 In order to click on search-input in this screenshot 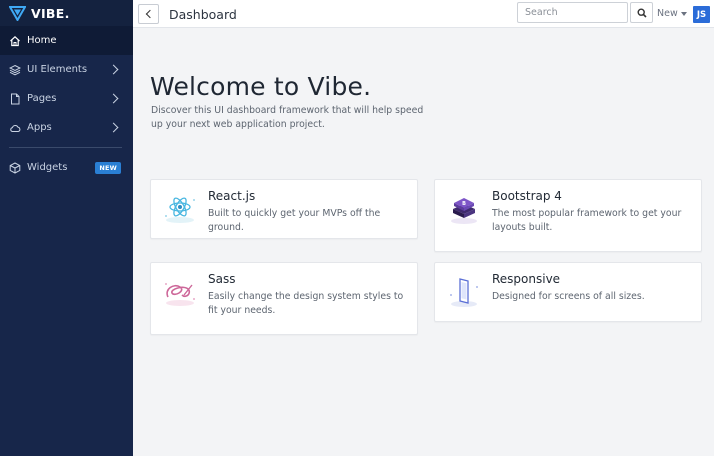, I will do `click(572, 12)`.